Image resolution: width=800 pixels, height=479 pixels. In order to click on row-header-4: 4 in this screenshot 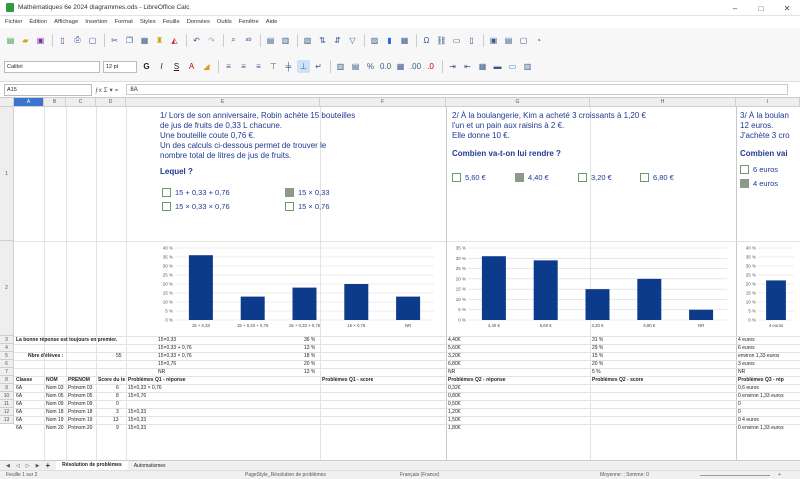, I will do `click(7, 348)`.